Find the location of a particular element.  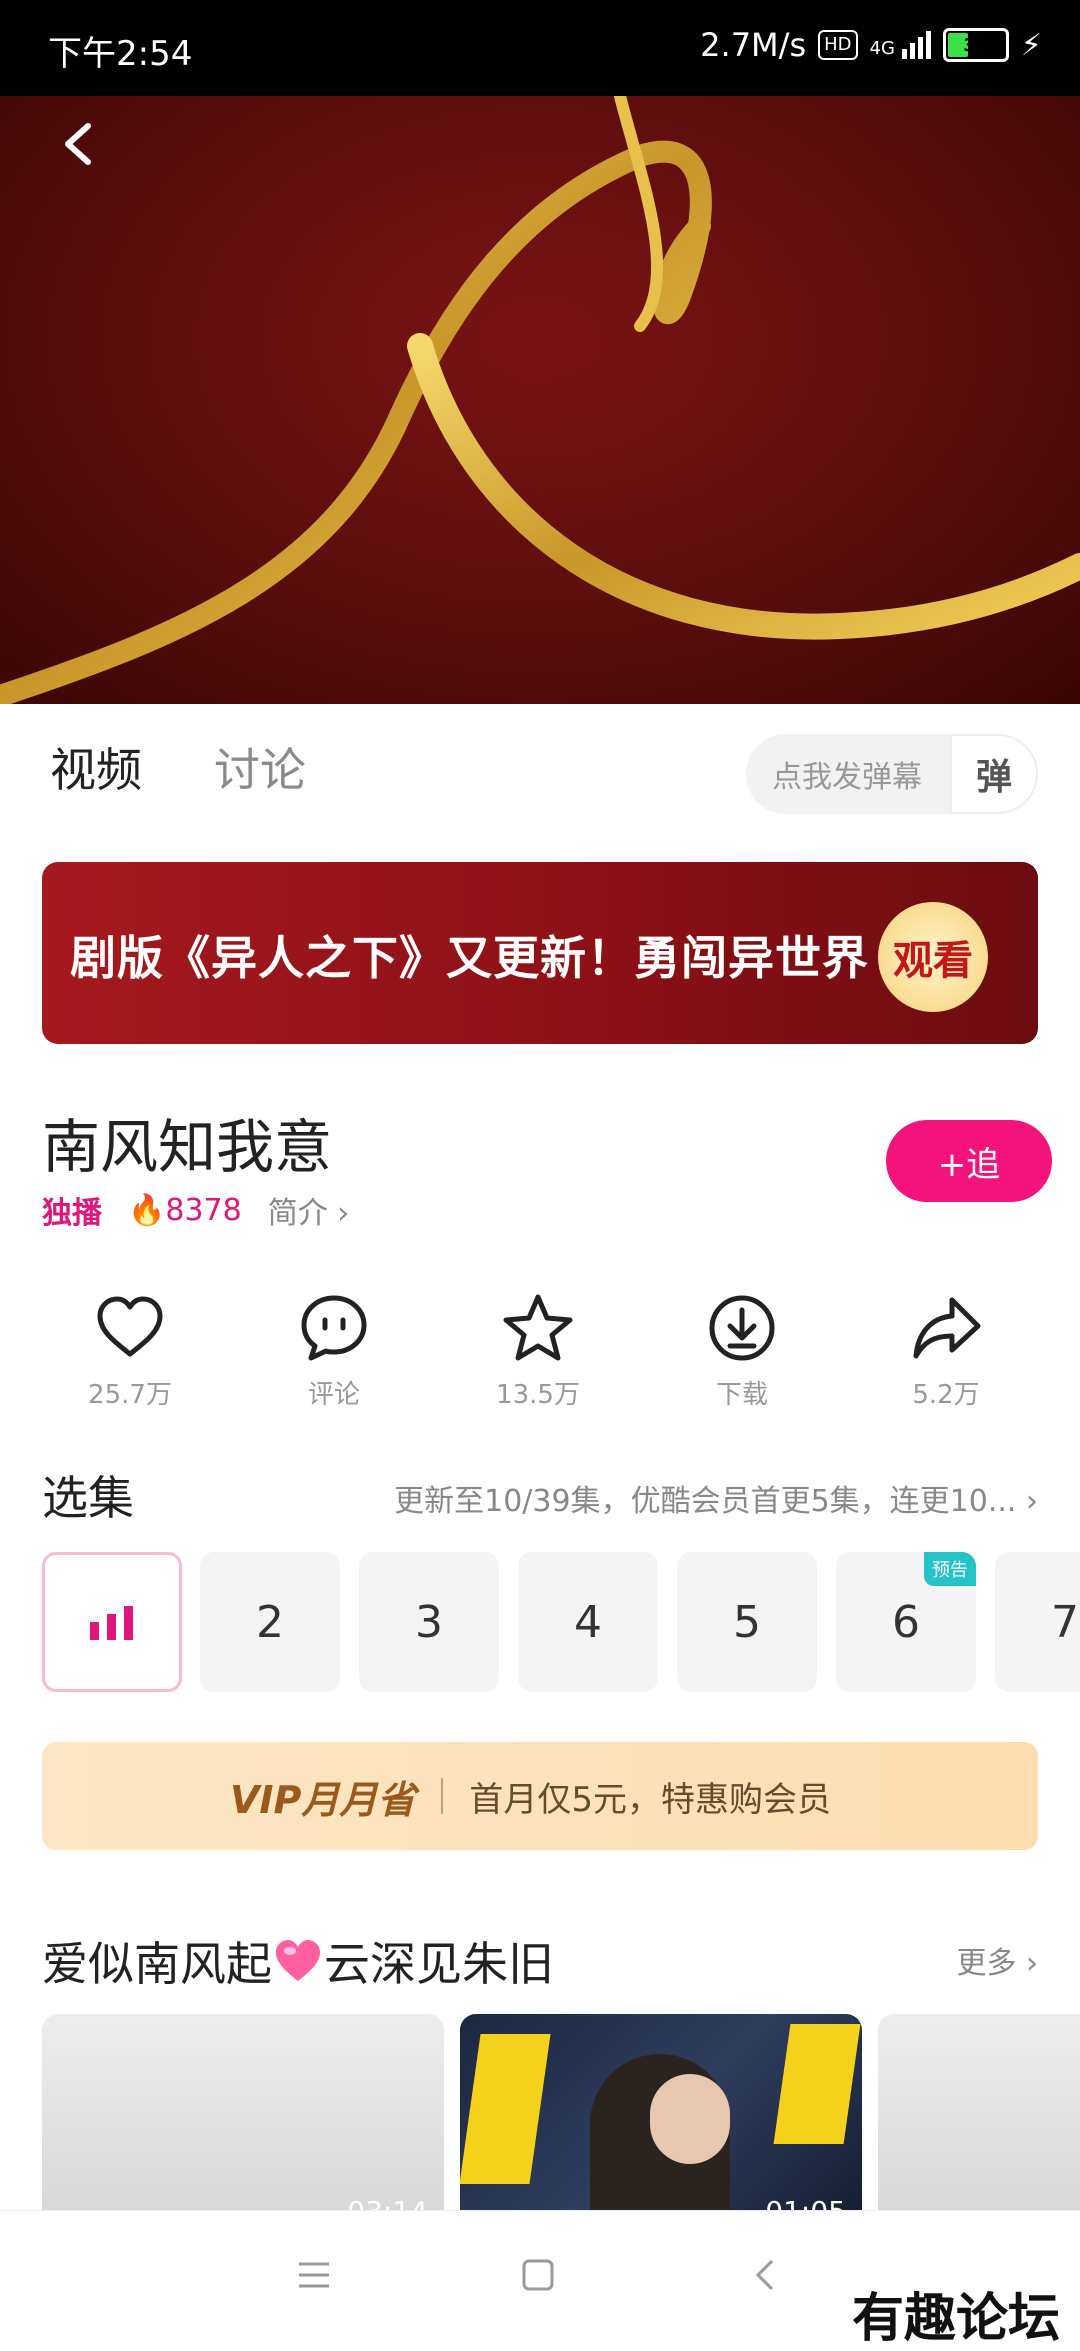

status-right: 2.7M/s HD 4G 33 ⚡ is located at coordinates (871, 45).